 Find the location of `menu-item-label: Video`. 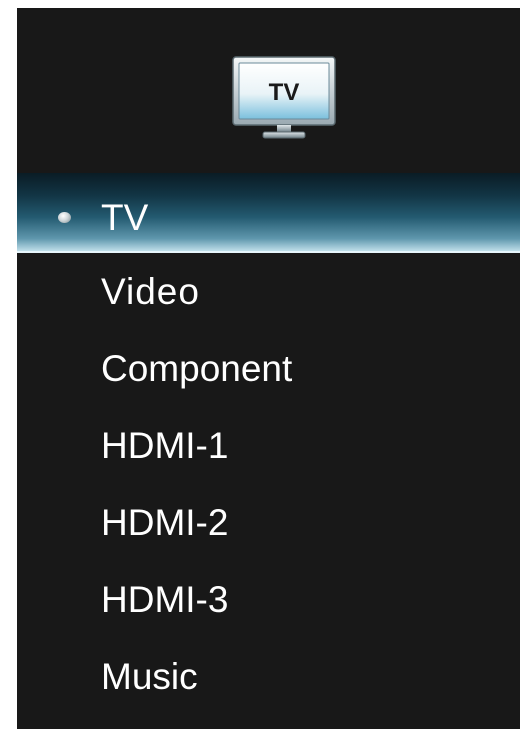

menu-item-label: Video is located at coordinates (150, 291).